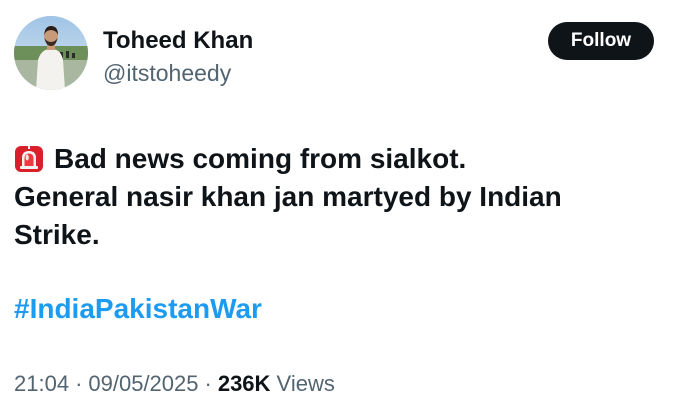 The width and height of the screenshot is (680, 419). What do you see at coordinates (288, 196) in the screenshot?
I see `tweet-line-2: General nasir khan jan martyed by Indian` at bounding box center [288, 196].